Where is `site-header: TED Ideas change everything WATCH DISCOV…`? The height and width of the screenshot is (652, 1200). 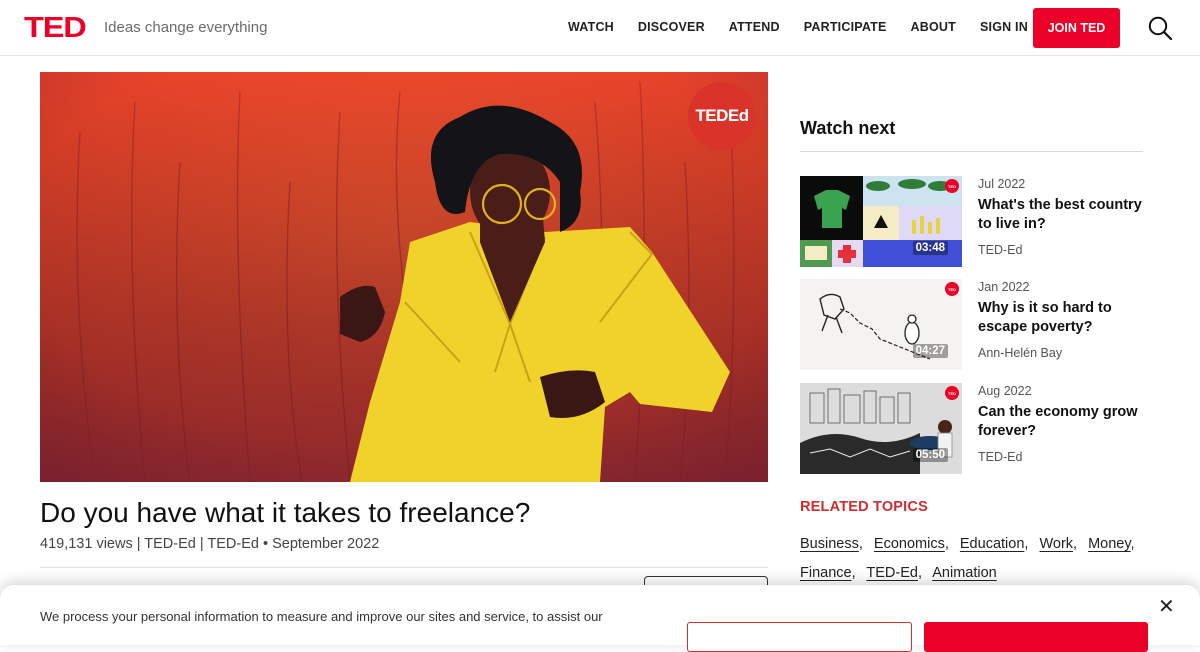 site-header: TED Ideas change everything WATCH DISCOV… is located at coordinates (600, 28).